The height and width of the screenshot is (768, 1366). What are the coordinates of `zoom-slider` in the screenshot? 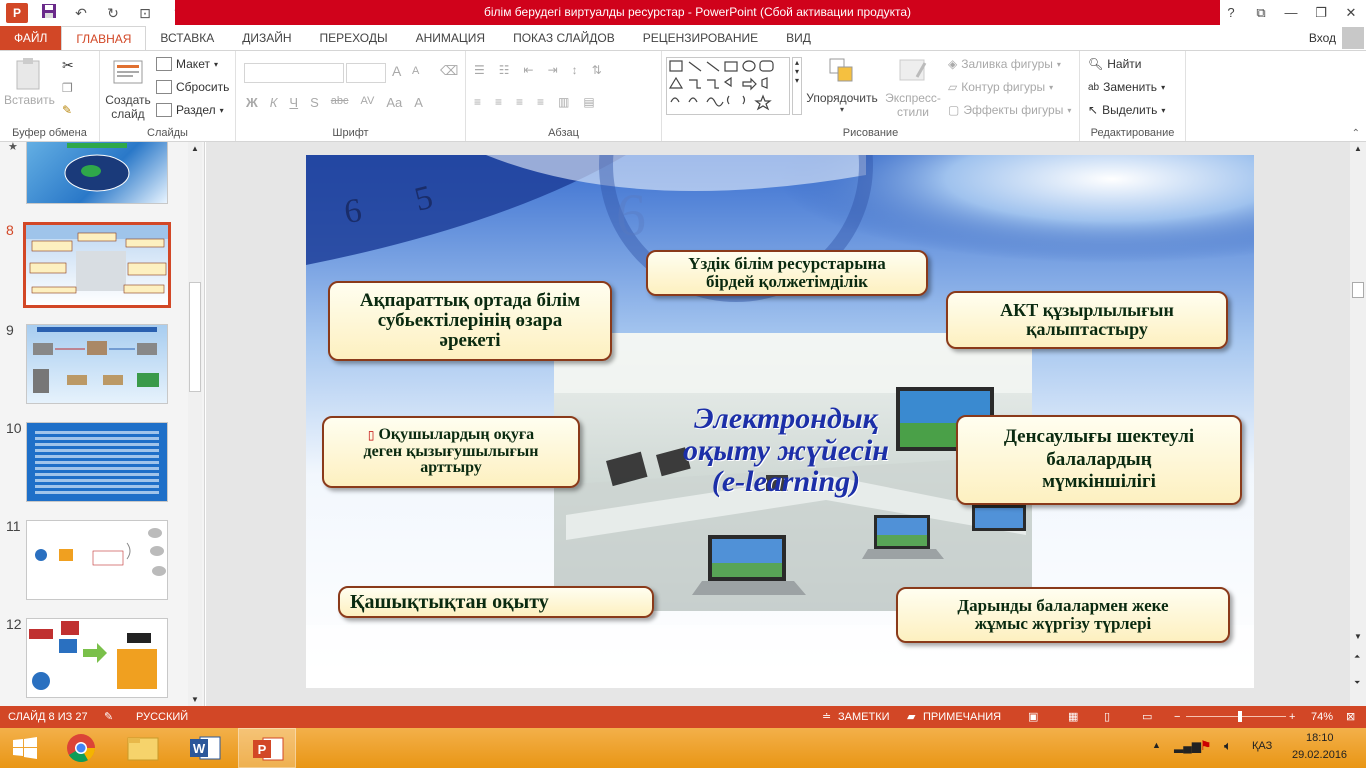 It's located at (1236, 716).